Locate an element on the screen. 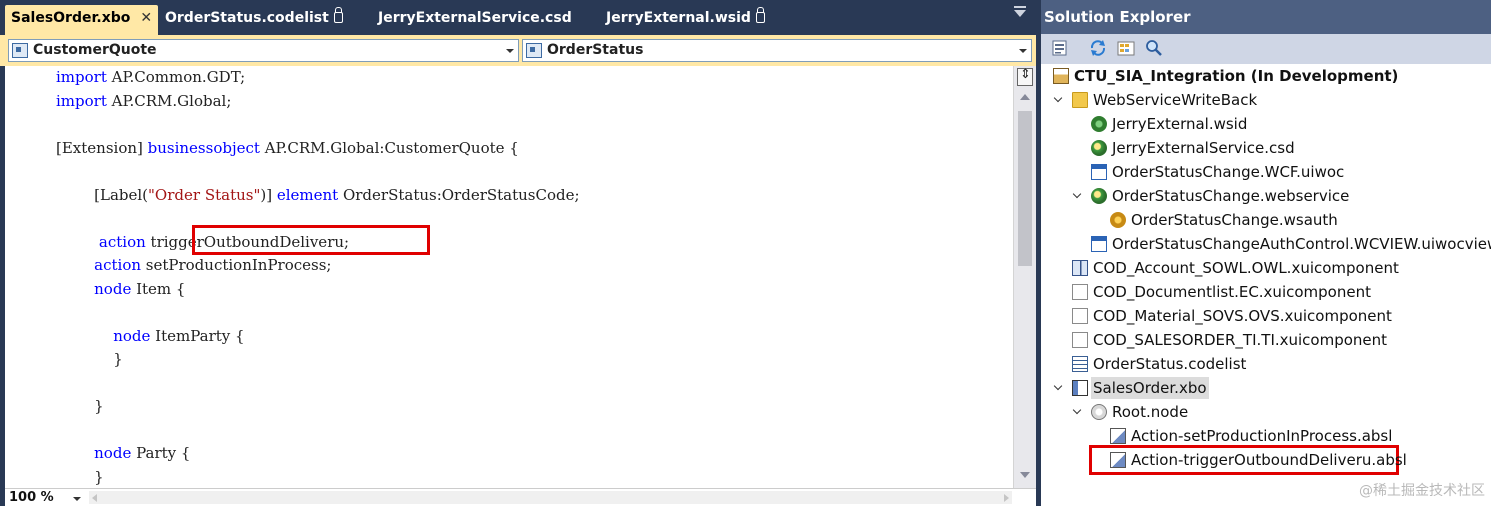 The image size is (1491, 506). tree-item-label: OrderStatusChange.webservice is located at coordinates (1231, 196).